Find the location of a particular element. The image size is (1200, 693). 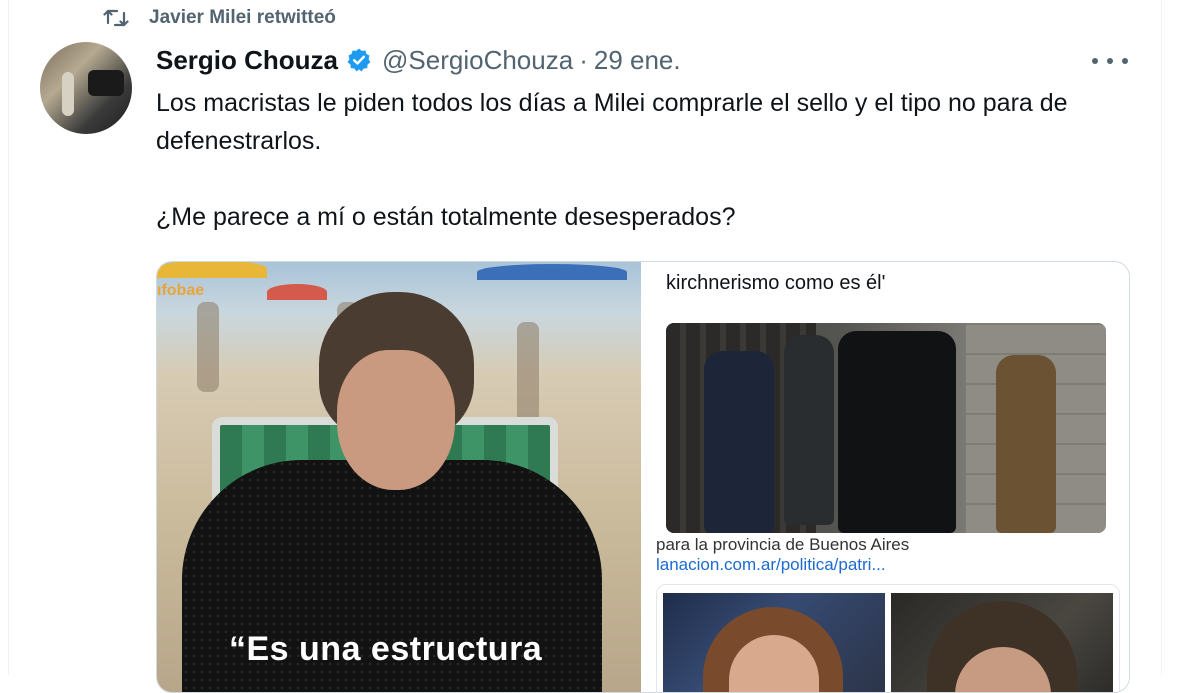

retweet-context: Javier Milei retwitteó is located at coordinates (219, 18).